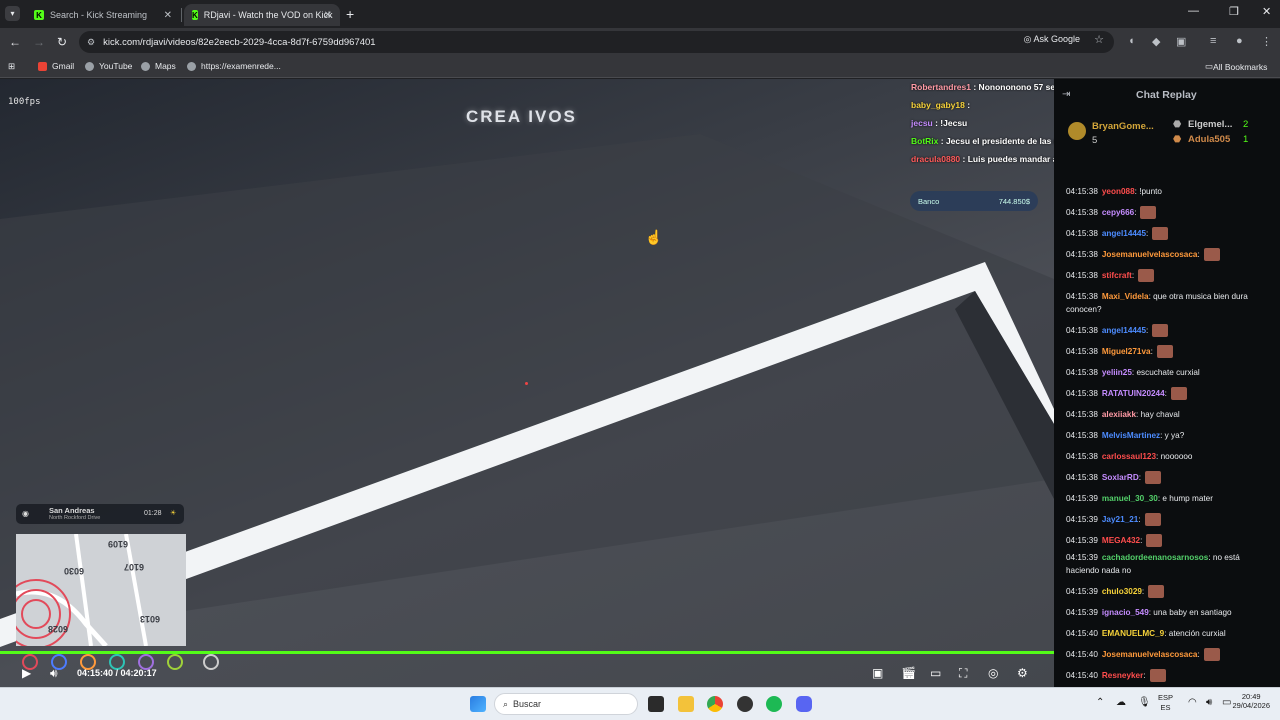 This screenshot has height=720, width=1280. What do you see at coordinates (1266, 41) in the screenshot?
I see `menu-dots-icon: ⋮` at bounding box center [1266, 41].